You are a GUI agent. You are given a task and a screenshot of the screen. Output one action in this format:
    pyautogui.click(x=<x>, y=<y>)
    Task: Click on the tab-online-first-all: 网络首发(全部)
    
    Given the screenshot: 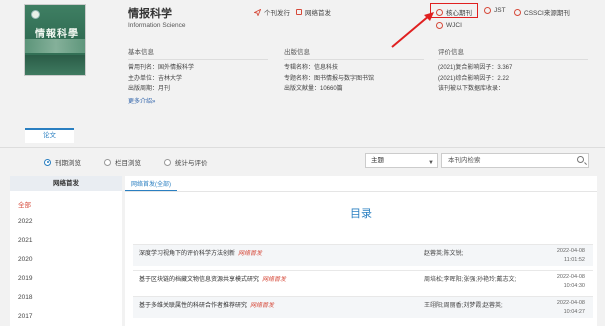 What is the action you would take?
    pyautogui.click(x=151, y=183)
    